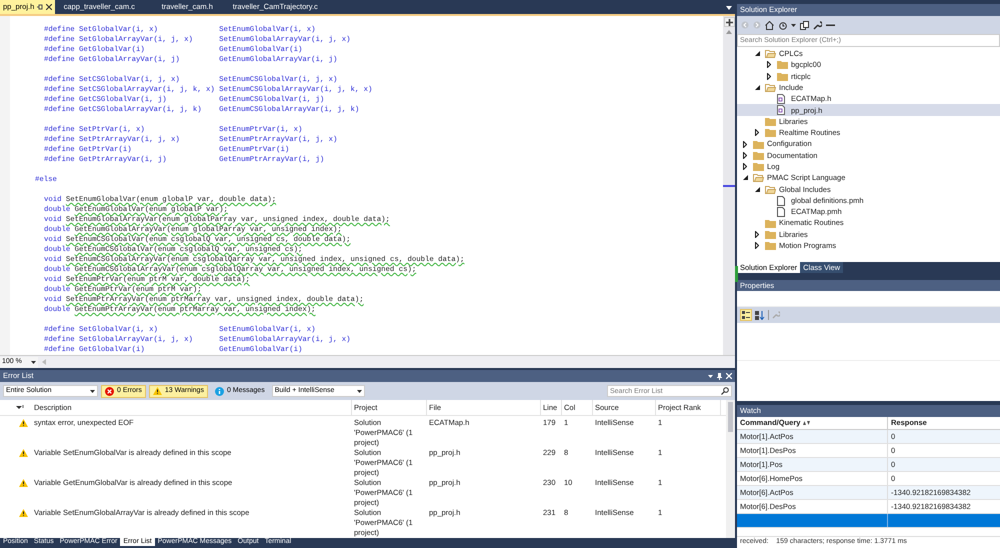 This screenshot has width=1000, height=548. I want to click on info-icon, so click(219, 391).